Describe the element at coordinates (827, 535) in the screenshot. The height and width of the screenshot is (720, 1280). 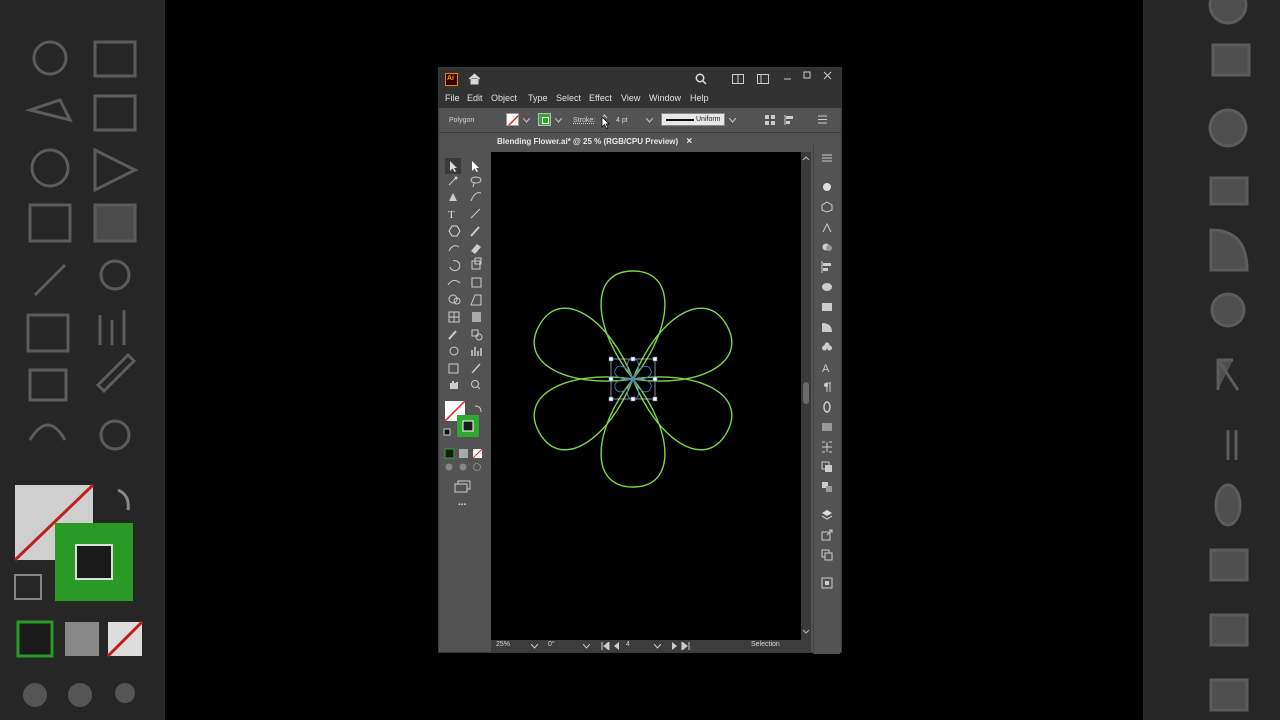
I see `export-panel-icon` at that location.